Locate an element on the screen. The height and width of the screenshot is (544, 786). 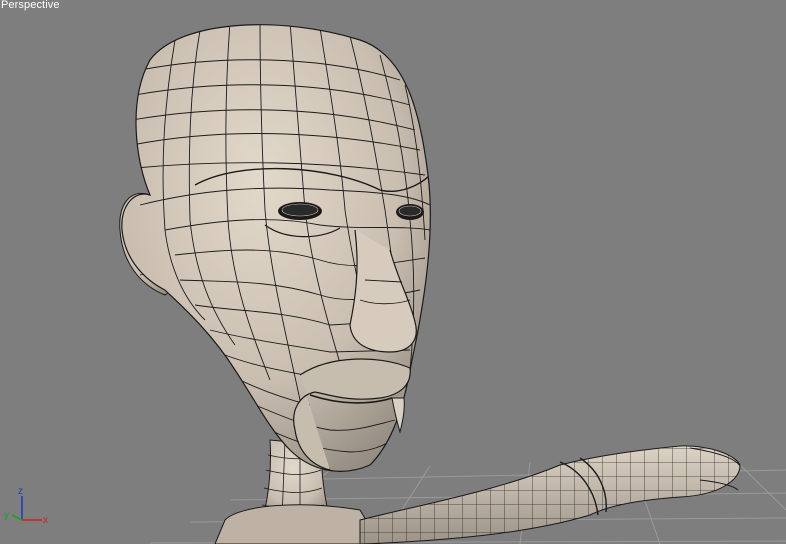
z-axis-label: z is located at coordinates (20, 491).